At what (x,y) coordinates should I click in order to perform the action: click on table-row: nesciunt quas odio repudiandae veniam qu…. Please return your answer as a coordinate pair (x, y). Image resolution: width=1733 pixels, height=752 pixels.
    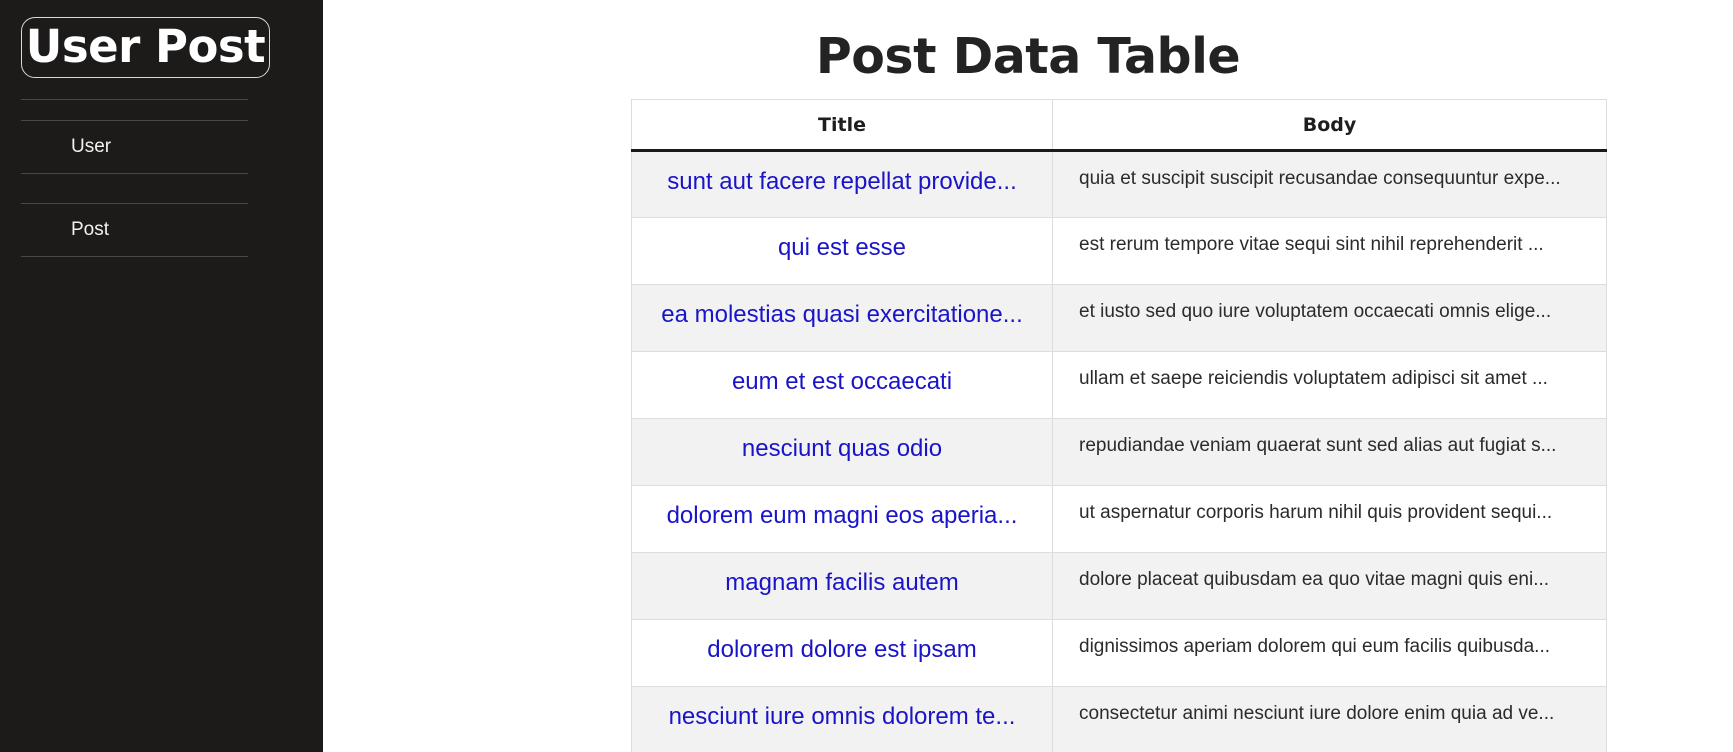
    Looking at the image, I should click on (1119, 452).